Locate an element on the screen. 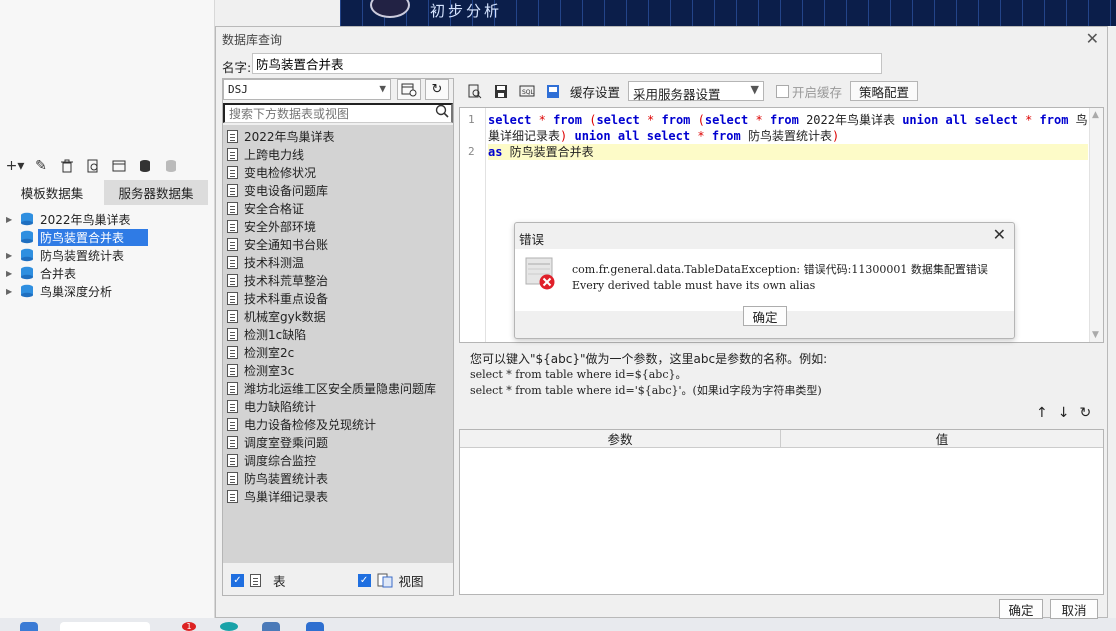 The height and width of the screenshot is (631, 1116). notification-badge: 1 is located at coordinates (189, 626).